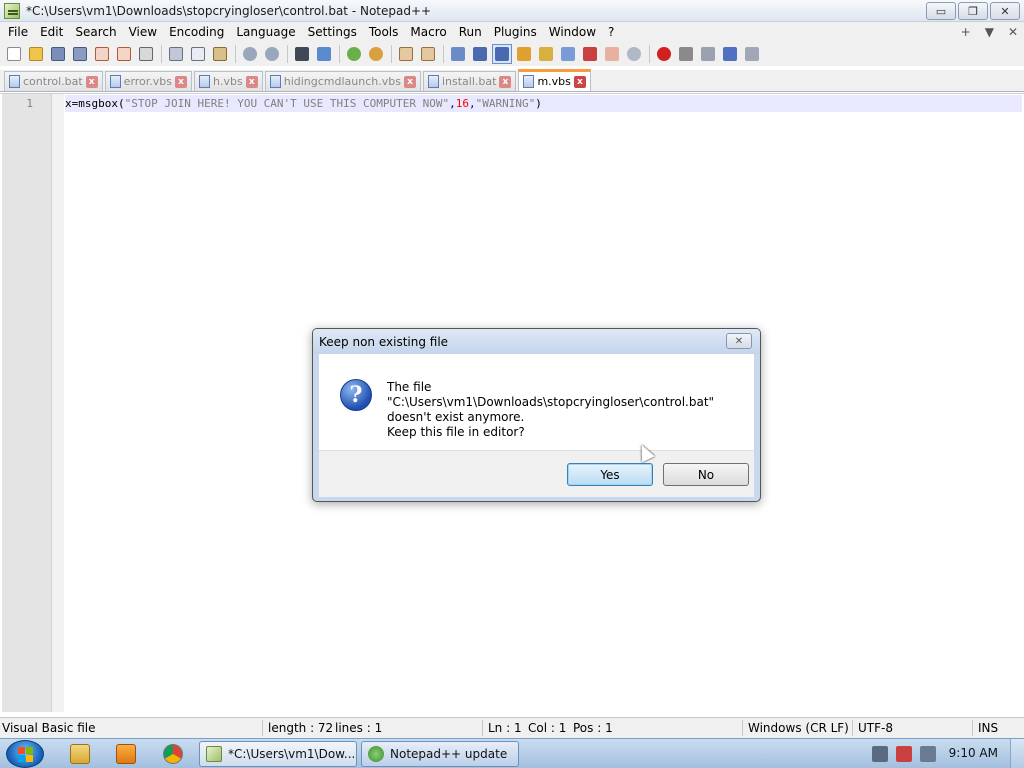 The height and width of the screenshot is (768, 1024). What do you see at coordinates (102, 54) in the screenshot?
I see `close-file-button` at bounding box center [102, 54].